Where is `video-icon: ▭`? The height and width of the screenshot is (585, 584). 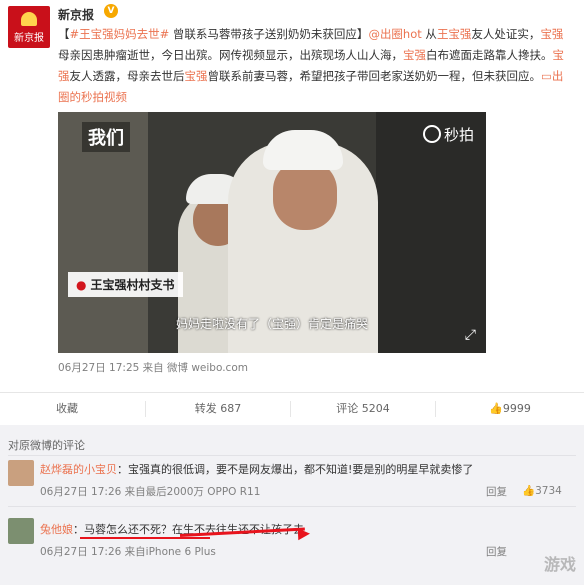 video-icon: ▭ is located at coordinates (546, 76).